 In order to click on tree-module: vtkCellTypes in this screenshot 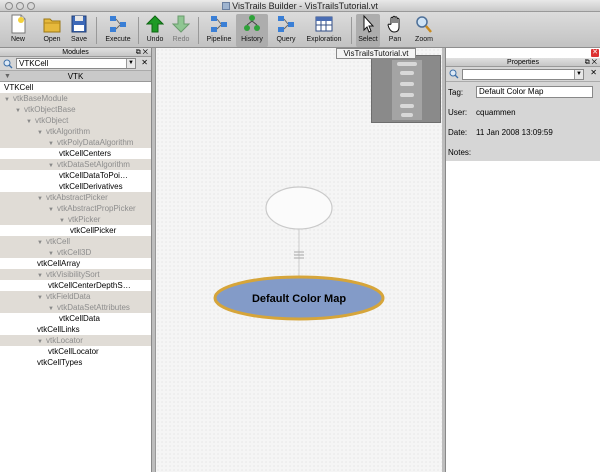, I will do `click(75, 362)`.